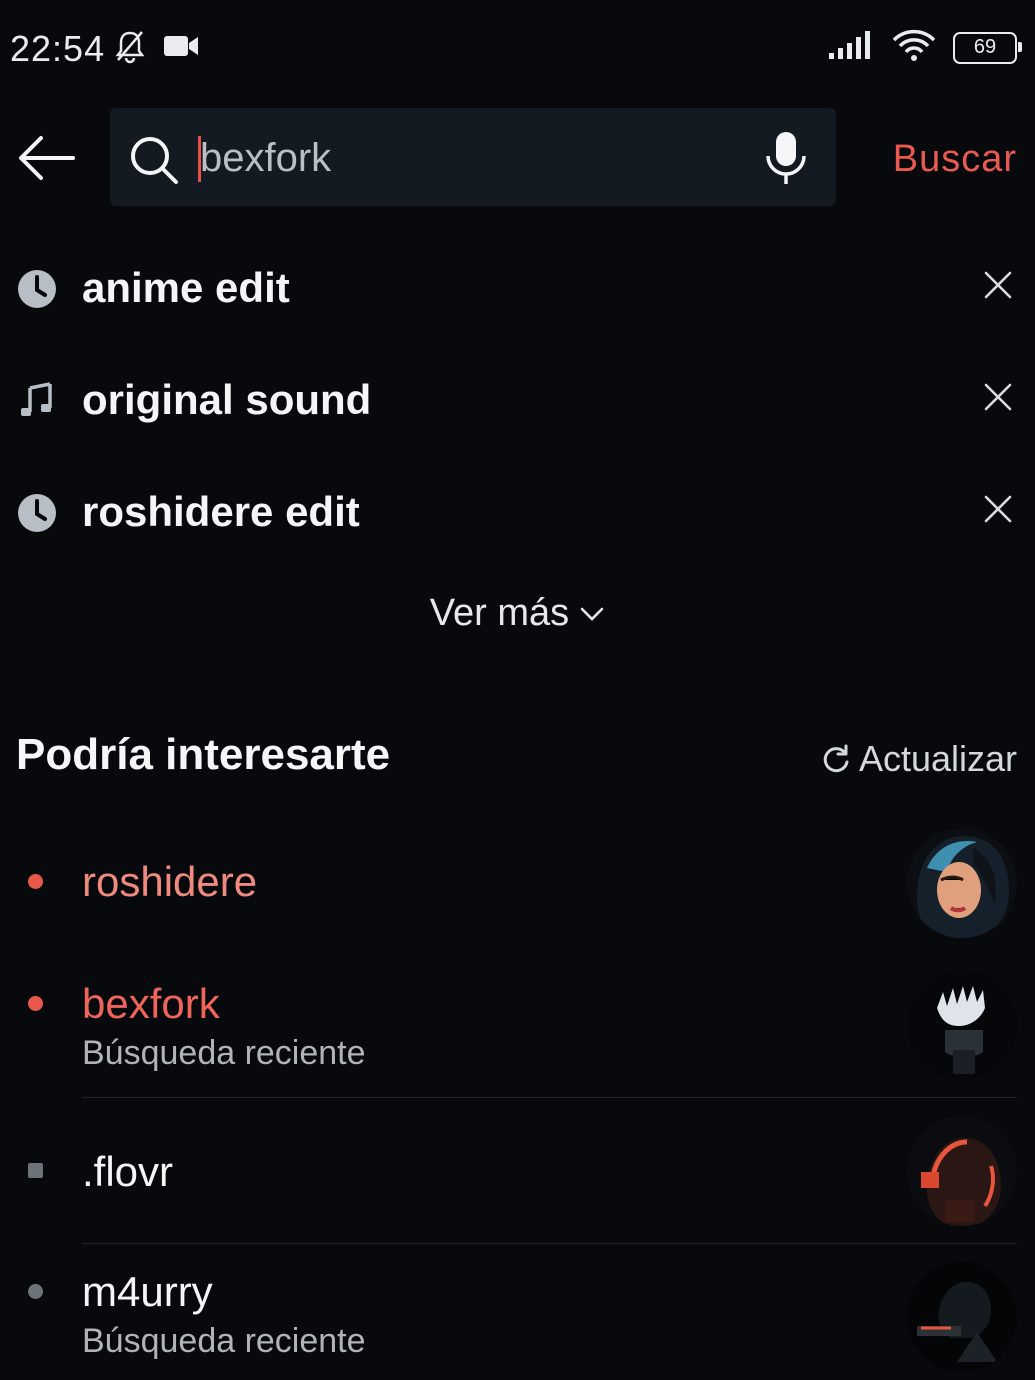 The width and height of the screenshot is (1035, 1380). Describe the element at coordinates (517, 512) in the screenshot. I see `history-item: roshidere edit` at that location.